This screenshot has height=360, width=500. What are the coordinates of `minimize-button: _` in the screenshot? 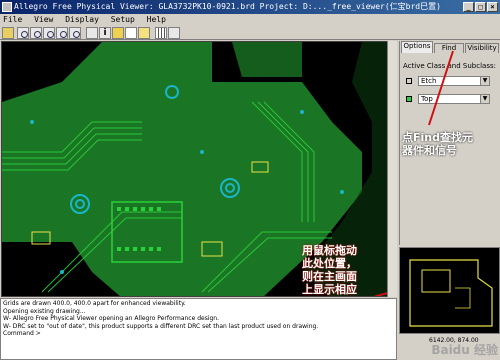 It's located at (468, 7).